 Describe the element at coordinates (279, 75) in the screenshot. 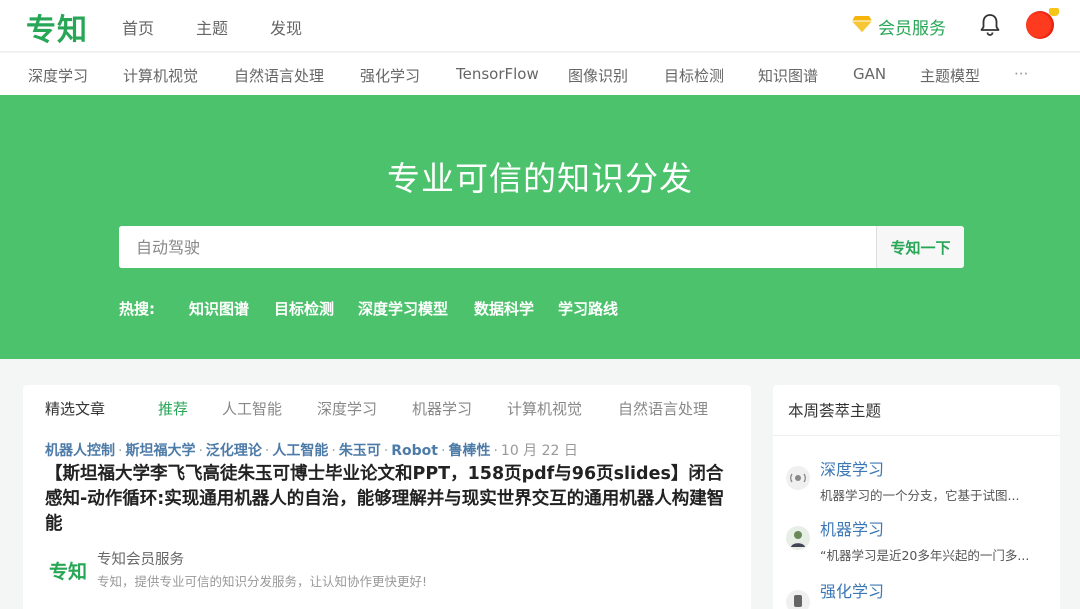

I see `topic-item: 自然语言处理` at that location.